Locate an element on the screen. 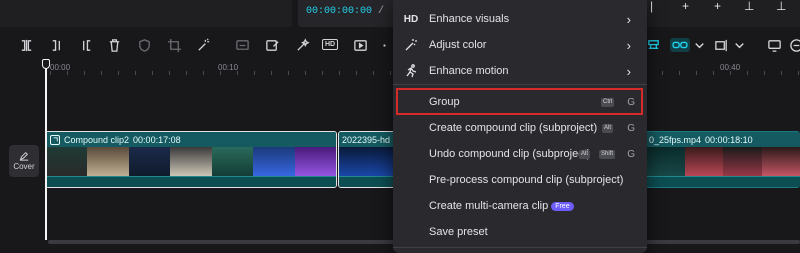 The width and height of the screenshot is (800, 253). playhead is located at coordinates (46, 154).